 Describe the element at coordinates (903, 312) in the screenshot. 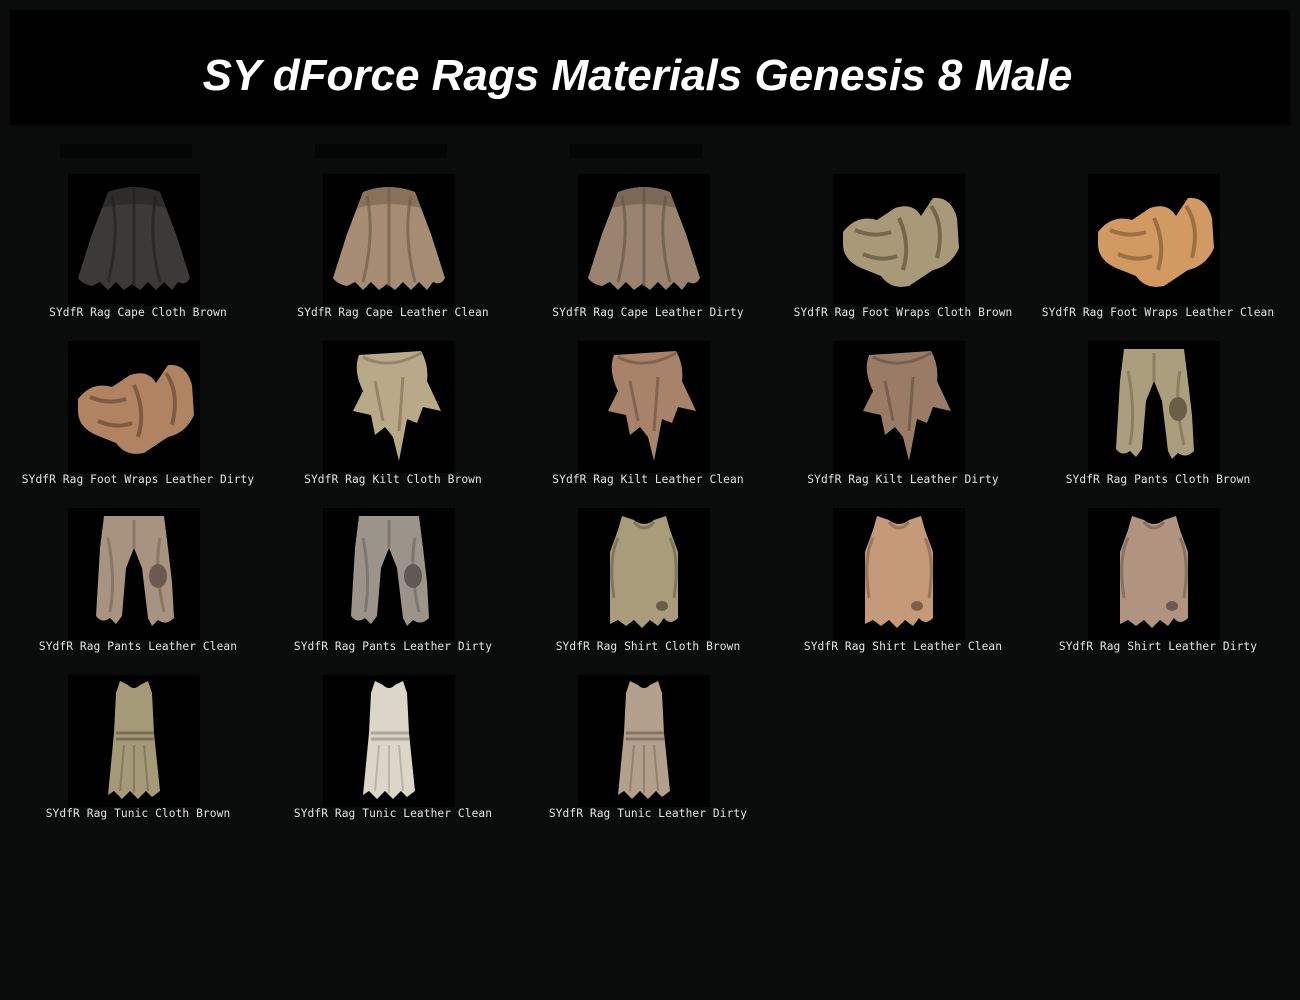

I see `material-label: SYdfR Rag Foot Wraps Cloth Brown` at that location.